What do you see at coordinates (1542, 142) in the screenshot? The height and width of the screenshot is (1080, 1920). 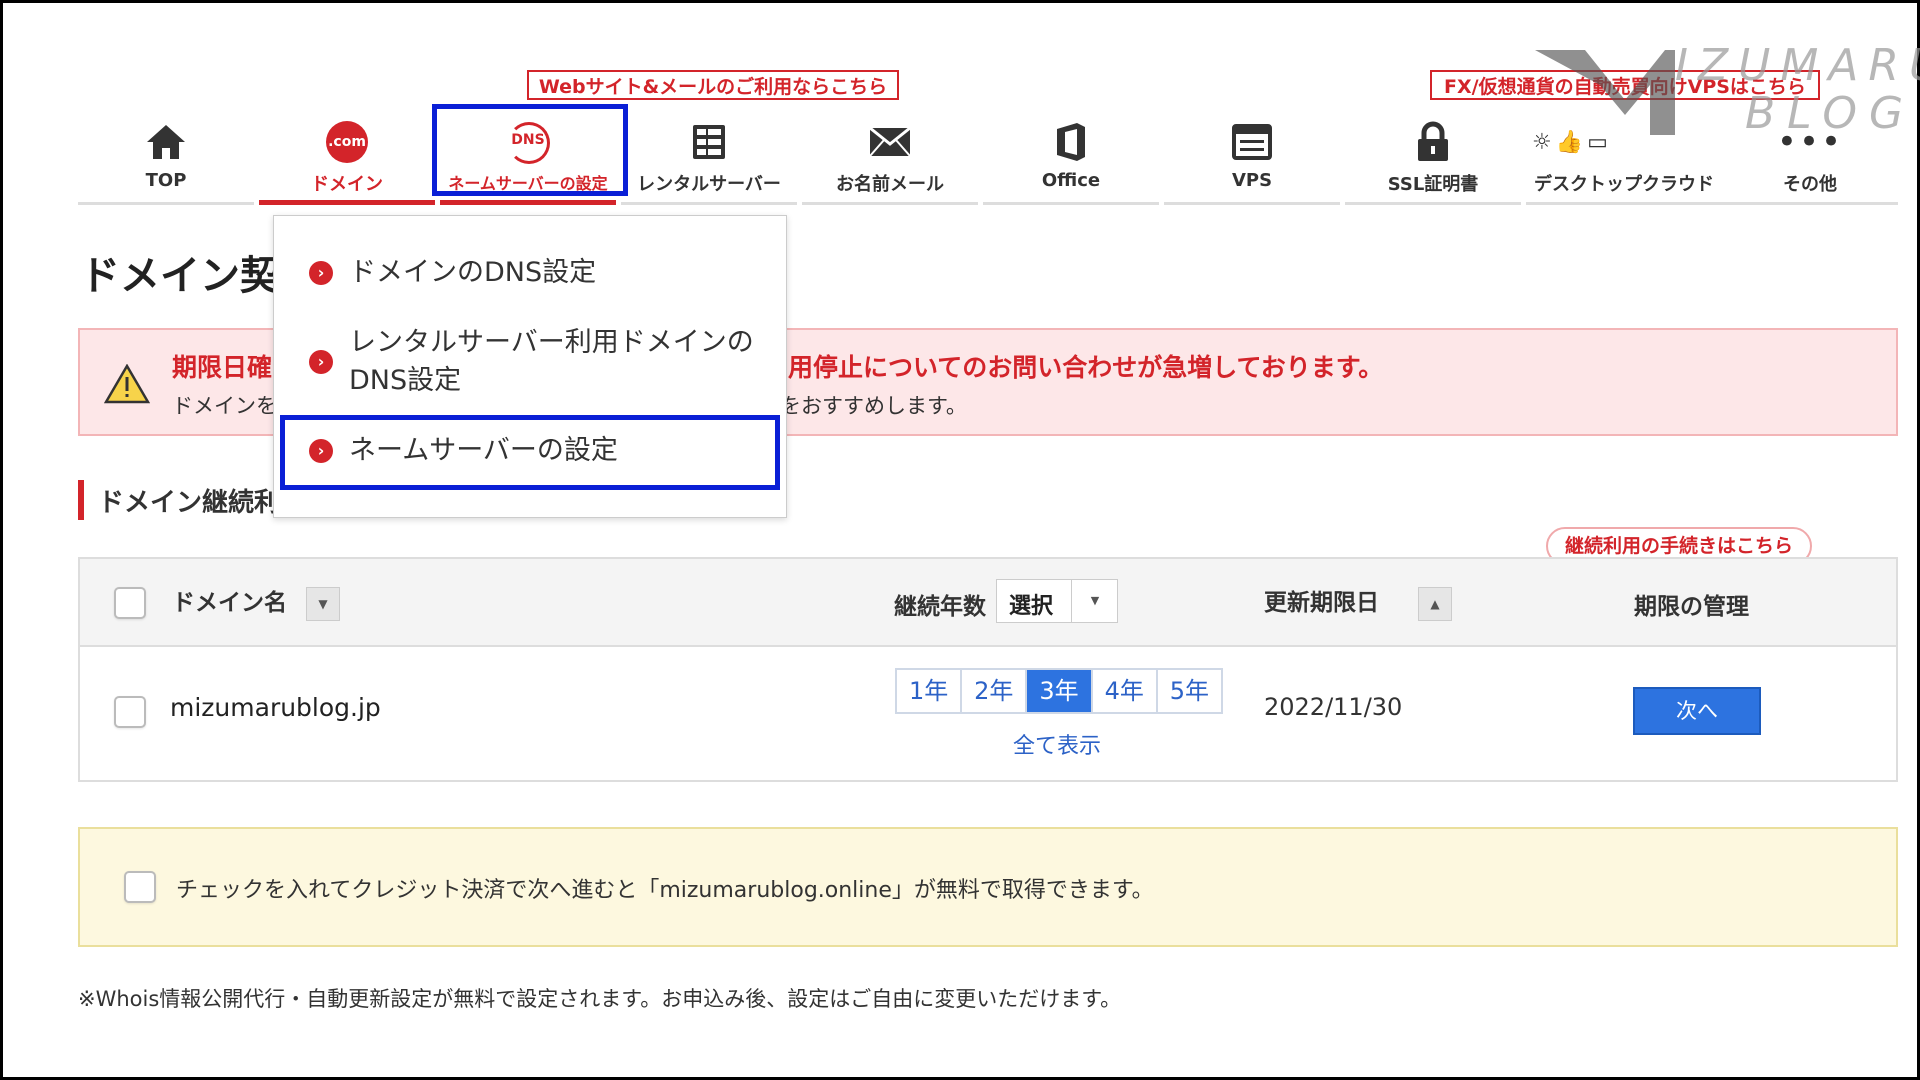 I see `sun-icon: ☼` at bounding box center [1542, 142].